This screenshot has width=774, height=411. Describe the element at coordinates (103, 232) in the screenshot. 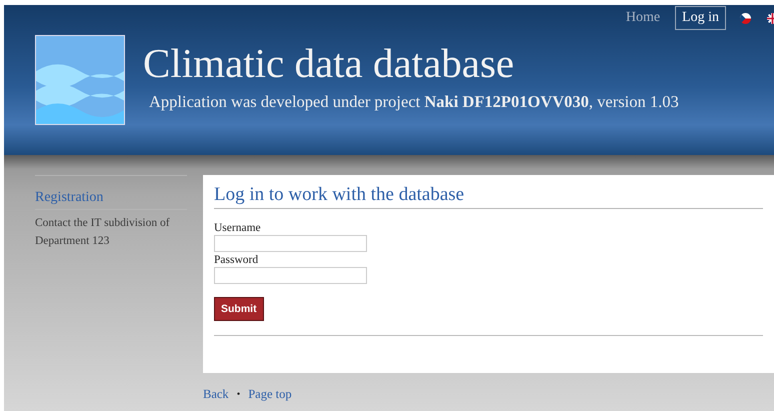

I see `sidebar-text: Contact the IT subdivision of Department 123` at that location.